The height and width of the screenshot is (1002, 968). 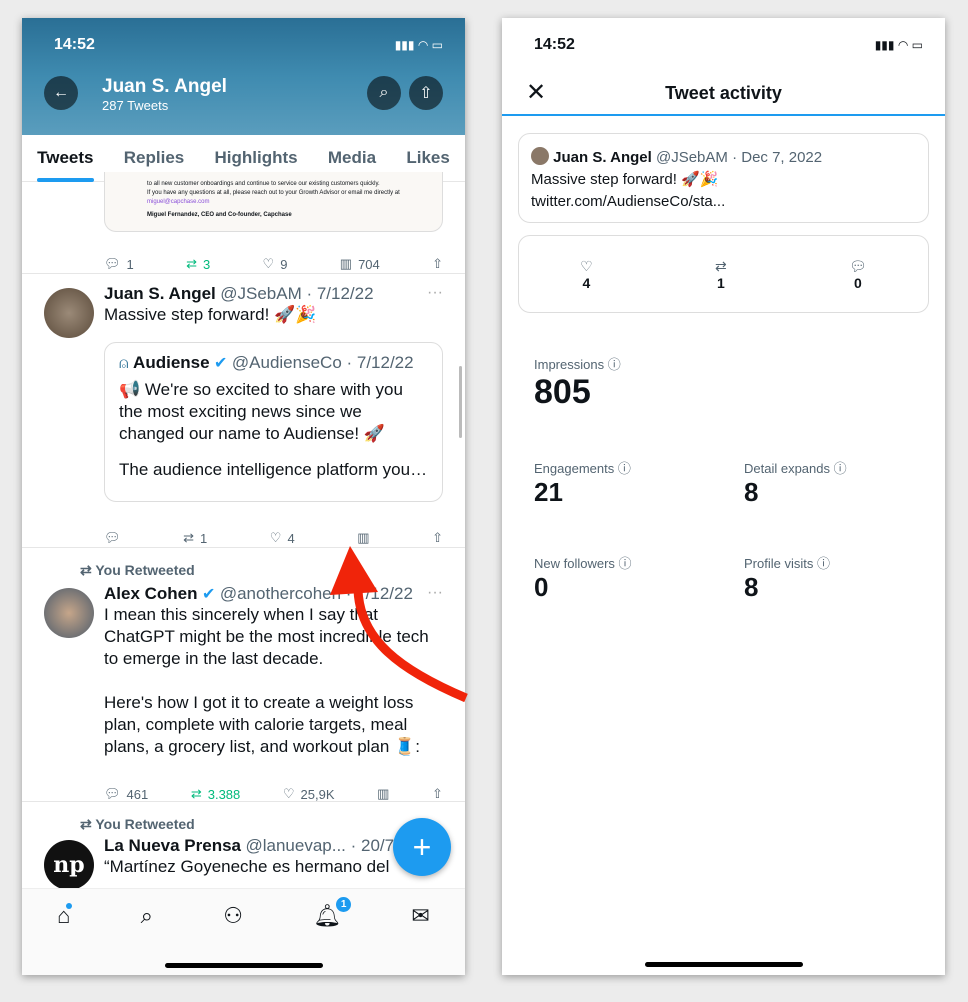 What do you see at coordinates (399, 624) in the screenshot?
I see `red-arrow-annotation` at bounding box center [399, 624].